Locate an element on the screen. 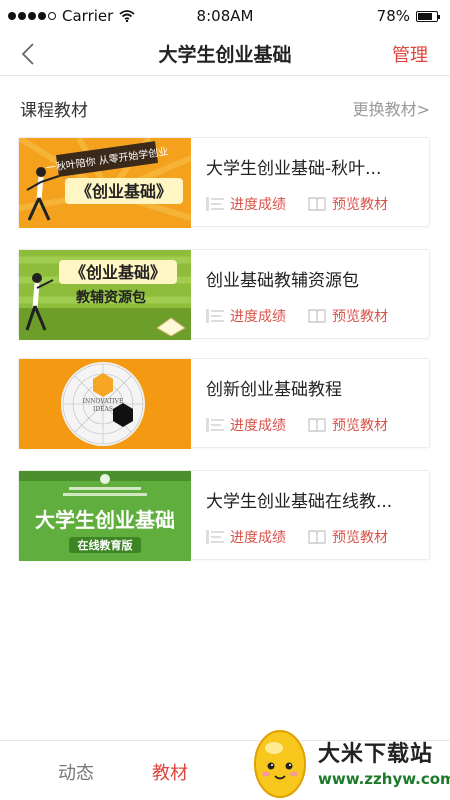  watermark-site-name: 大米下载站 is located at coordinates (376, 754).